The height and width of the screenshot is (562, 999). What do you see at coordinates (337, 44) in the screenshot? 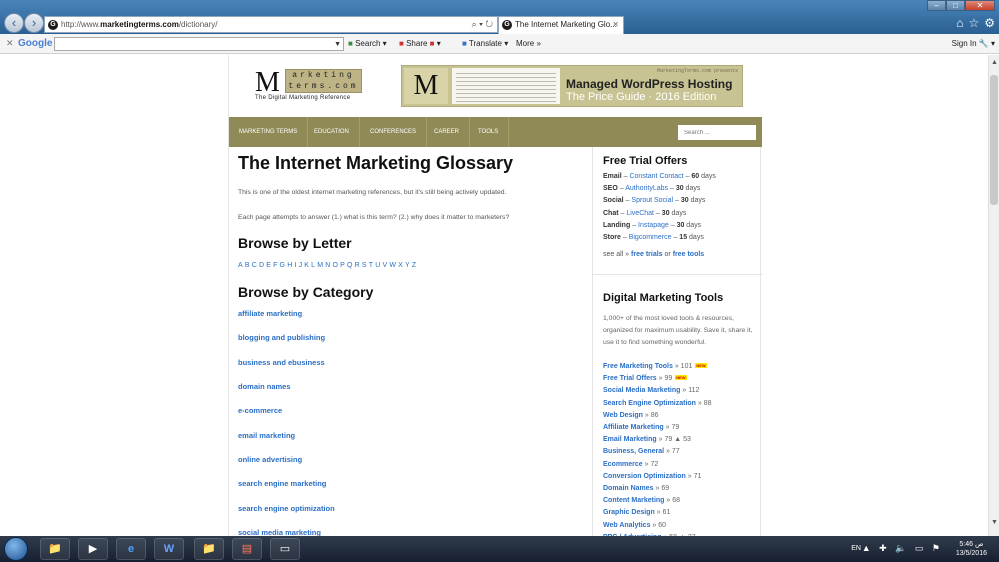
I see `chevron-down-icon: ▼` at bounding box center [337, 44].